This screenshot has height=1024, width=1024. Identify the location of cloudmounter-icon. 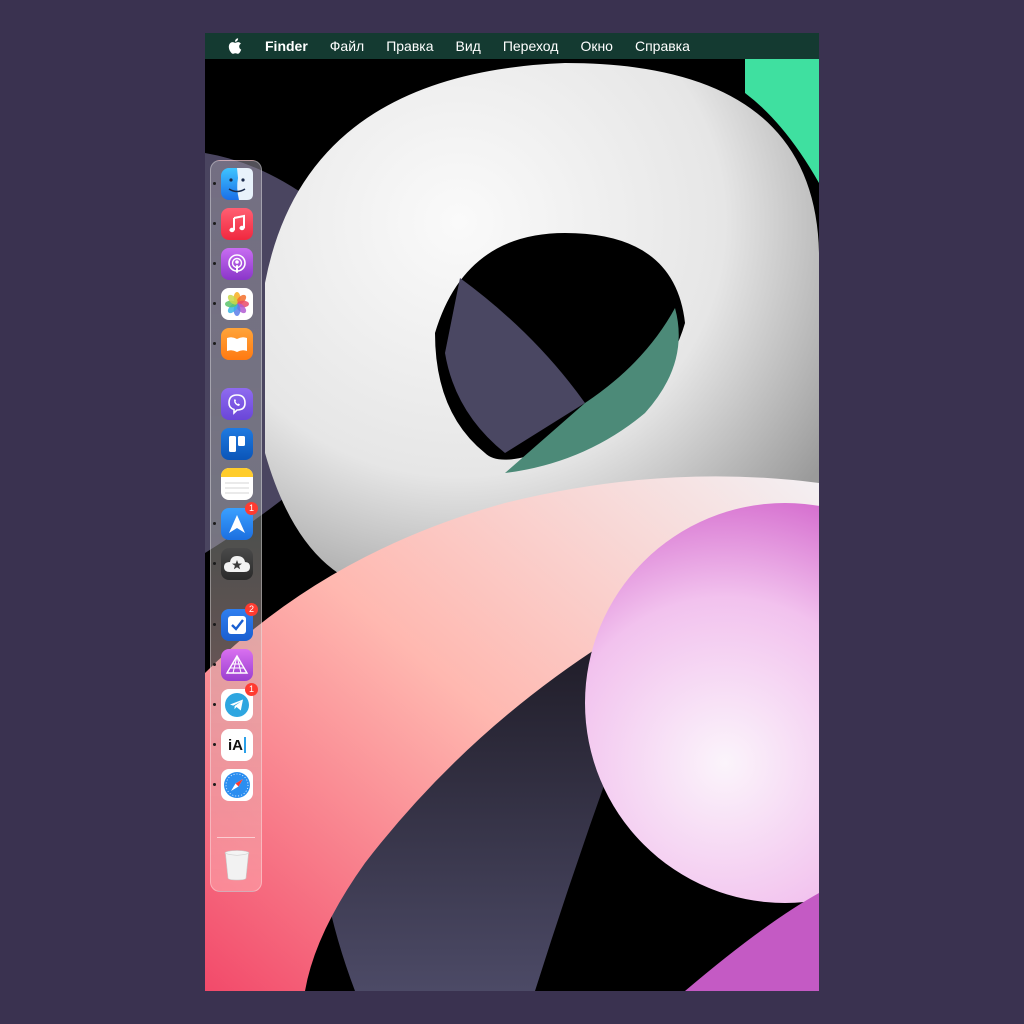
(237, 564).